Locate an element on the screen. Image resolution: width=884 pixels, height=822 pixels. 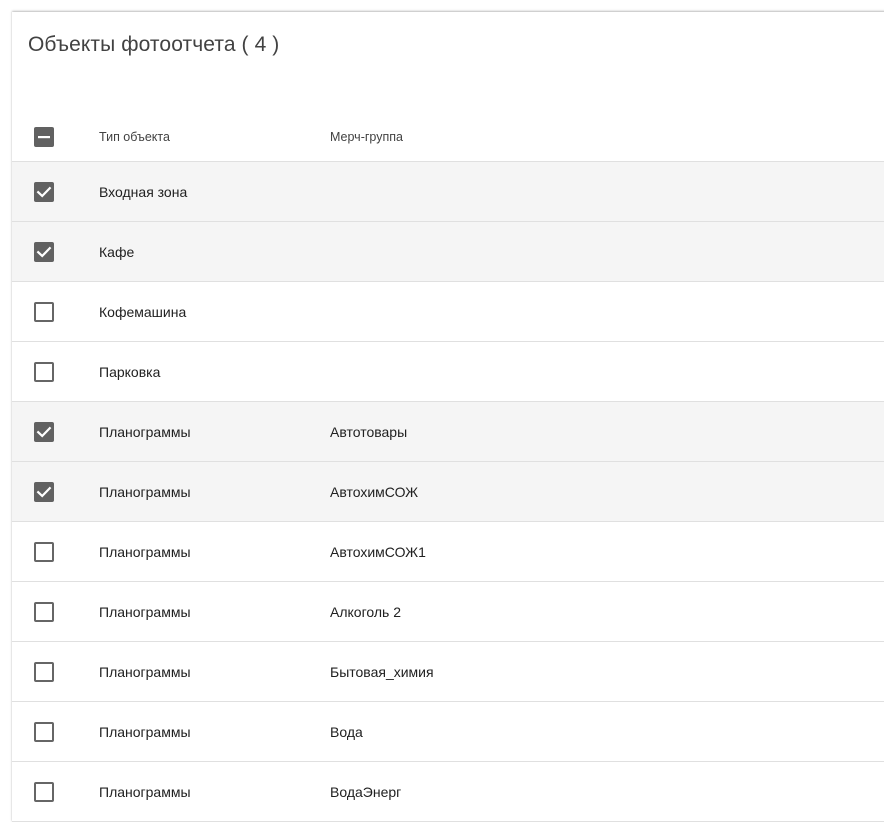
table-row: Планограммы Бытовая_химия is located at coordinates (448, 672).